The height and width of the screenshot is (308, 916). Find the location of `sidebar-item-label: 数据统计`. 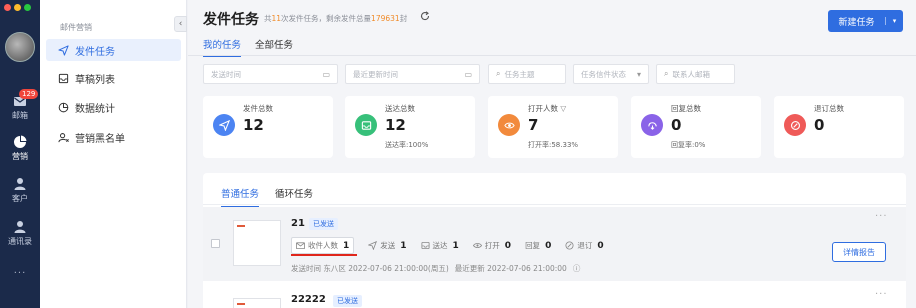

sidebar-item-label: 数据统计 is located at coordinates (95, 109).